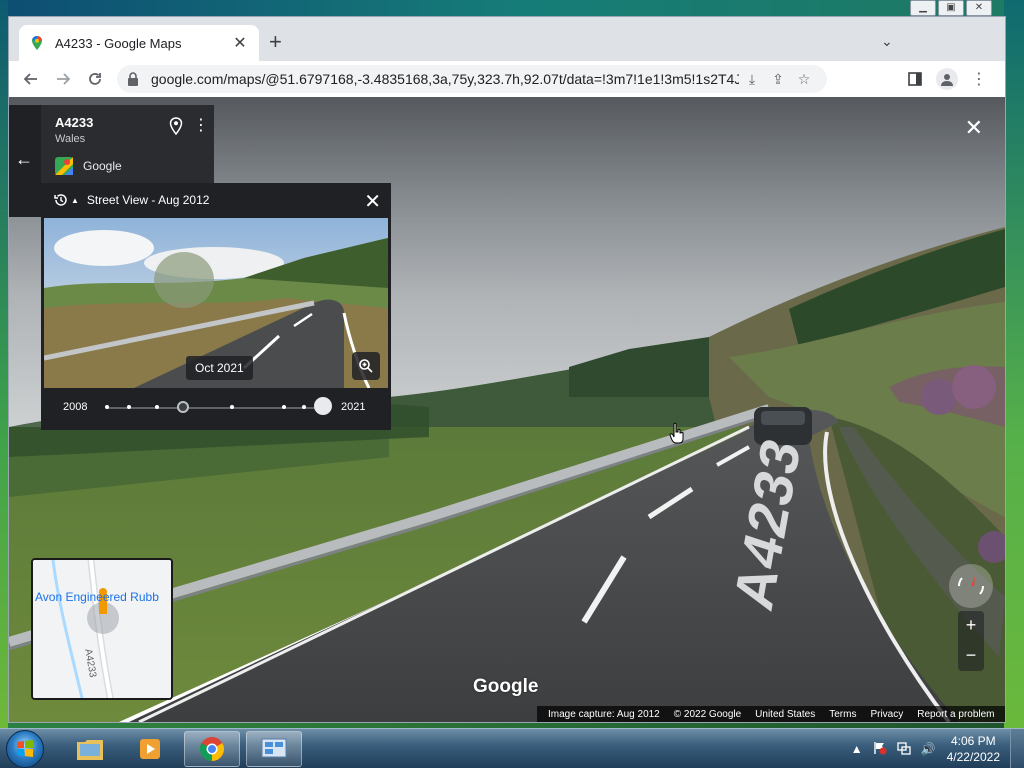 This screenshot has height=768, width=1024. I want to click on compass-button, so click(971, 586).